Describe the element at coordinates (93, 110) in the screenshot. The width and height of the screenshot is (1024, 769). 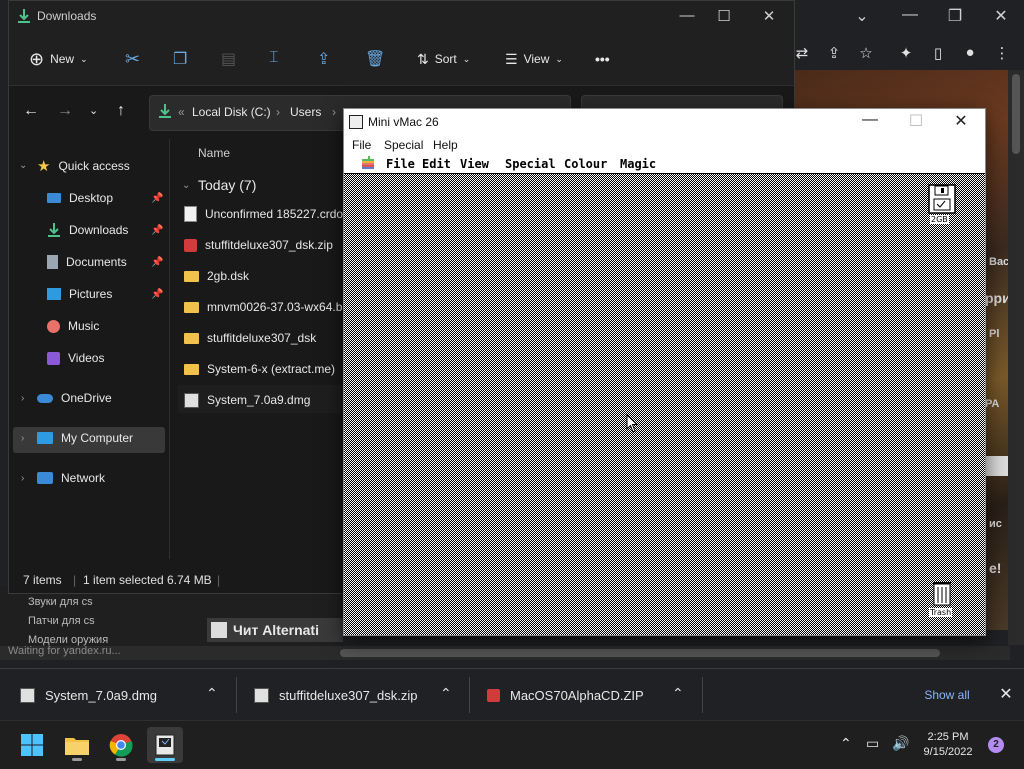
I see `recent-chevron-icon: ⌄` at that location.